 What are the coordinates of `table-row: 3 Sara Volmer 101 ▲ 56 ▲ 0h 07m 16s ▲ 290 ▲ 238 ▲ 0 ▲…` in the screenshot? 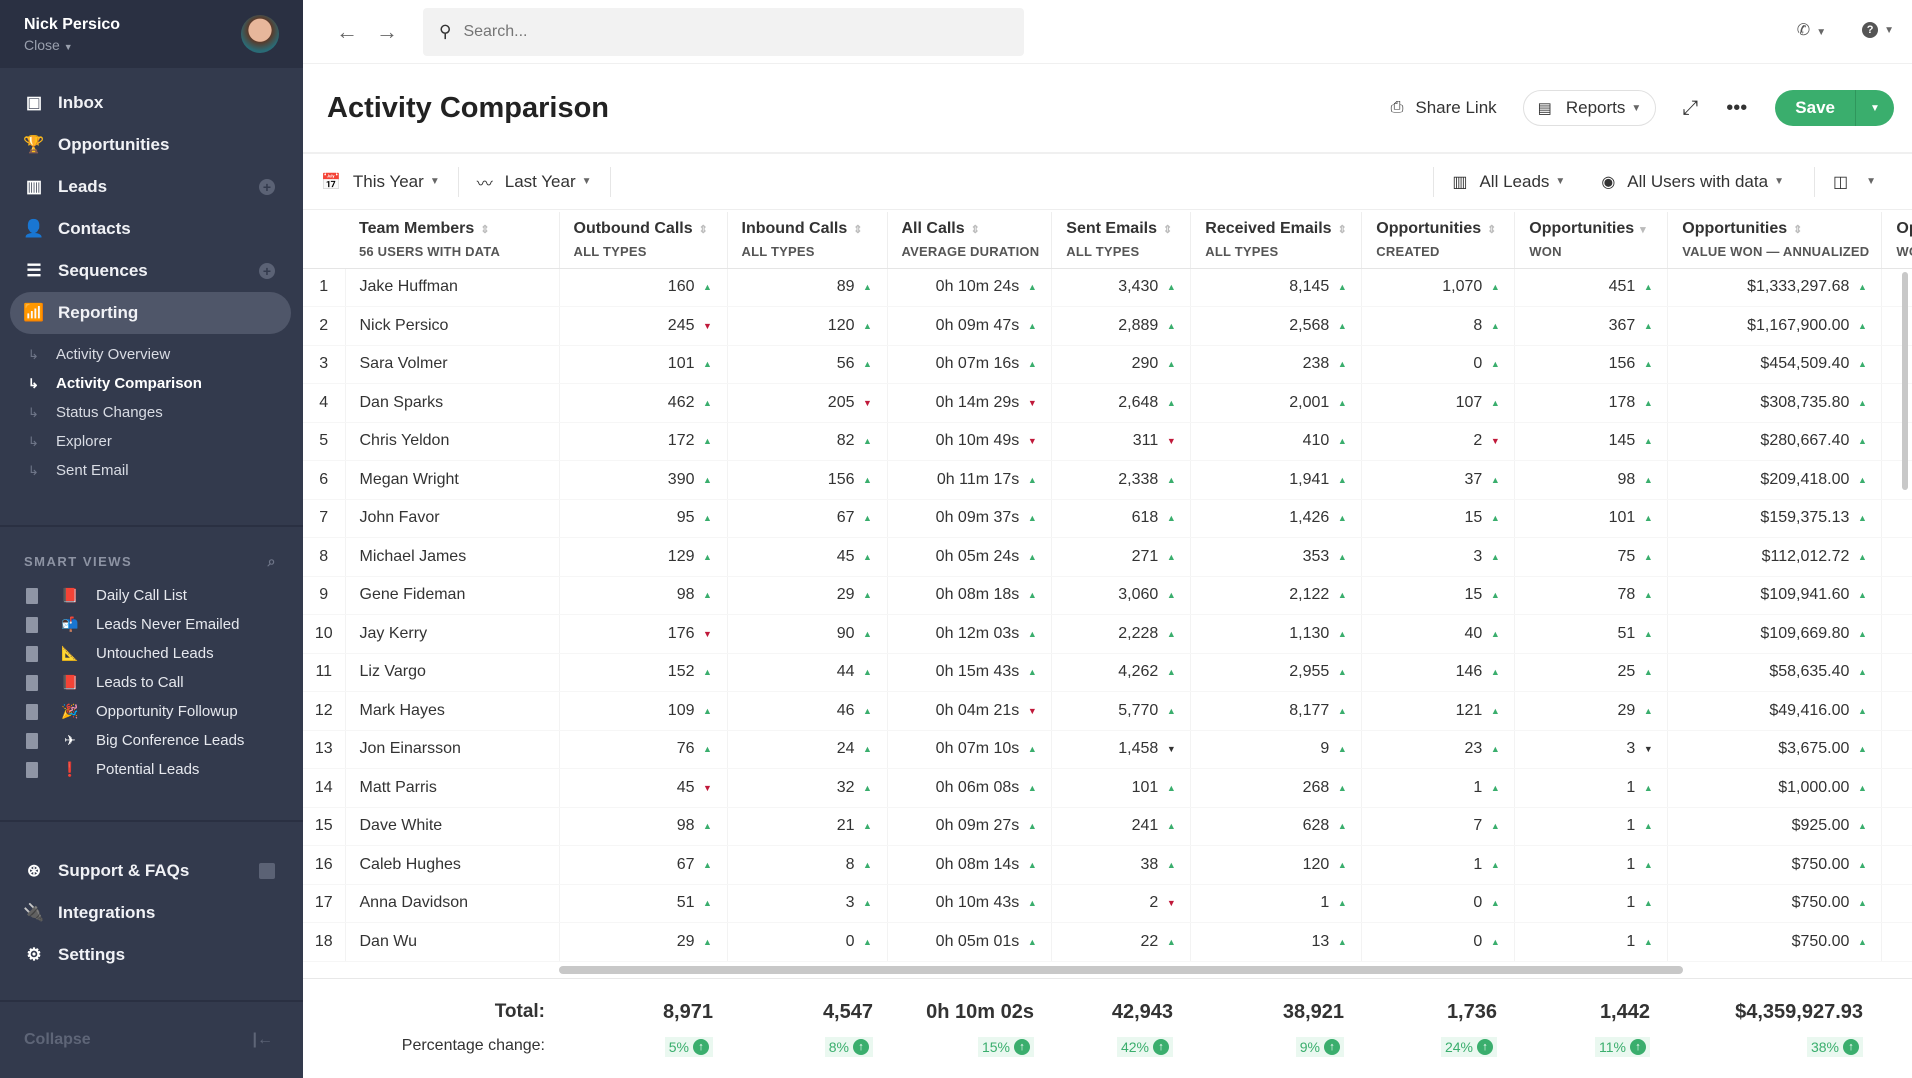 It's located at (1107, 364).